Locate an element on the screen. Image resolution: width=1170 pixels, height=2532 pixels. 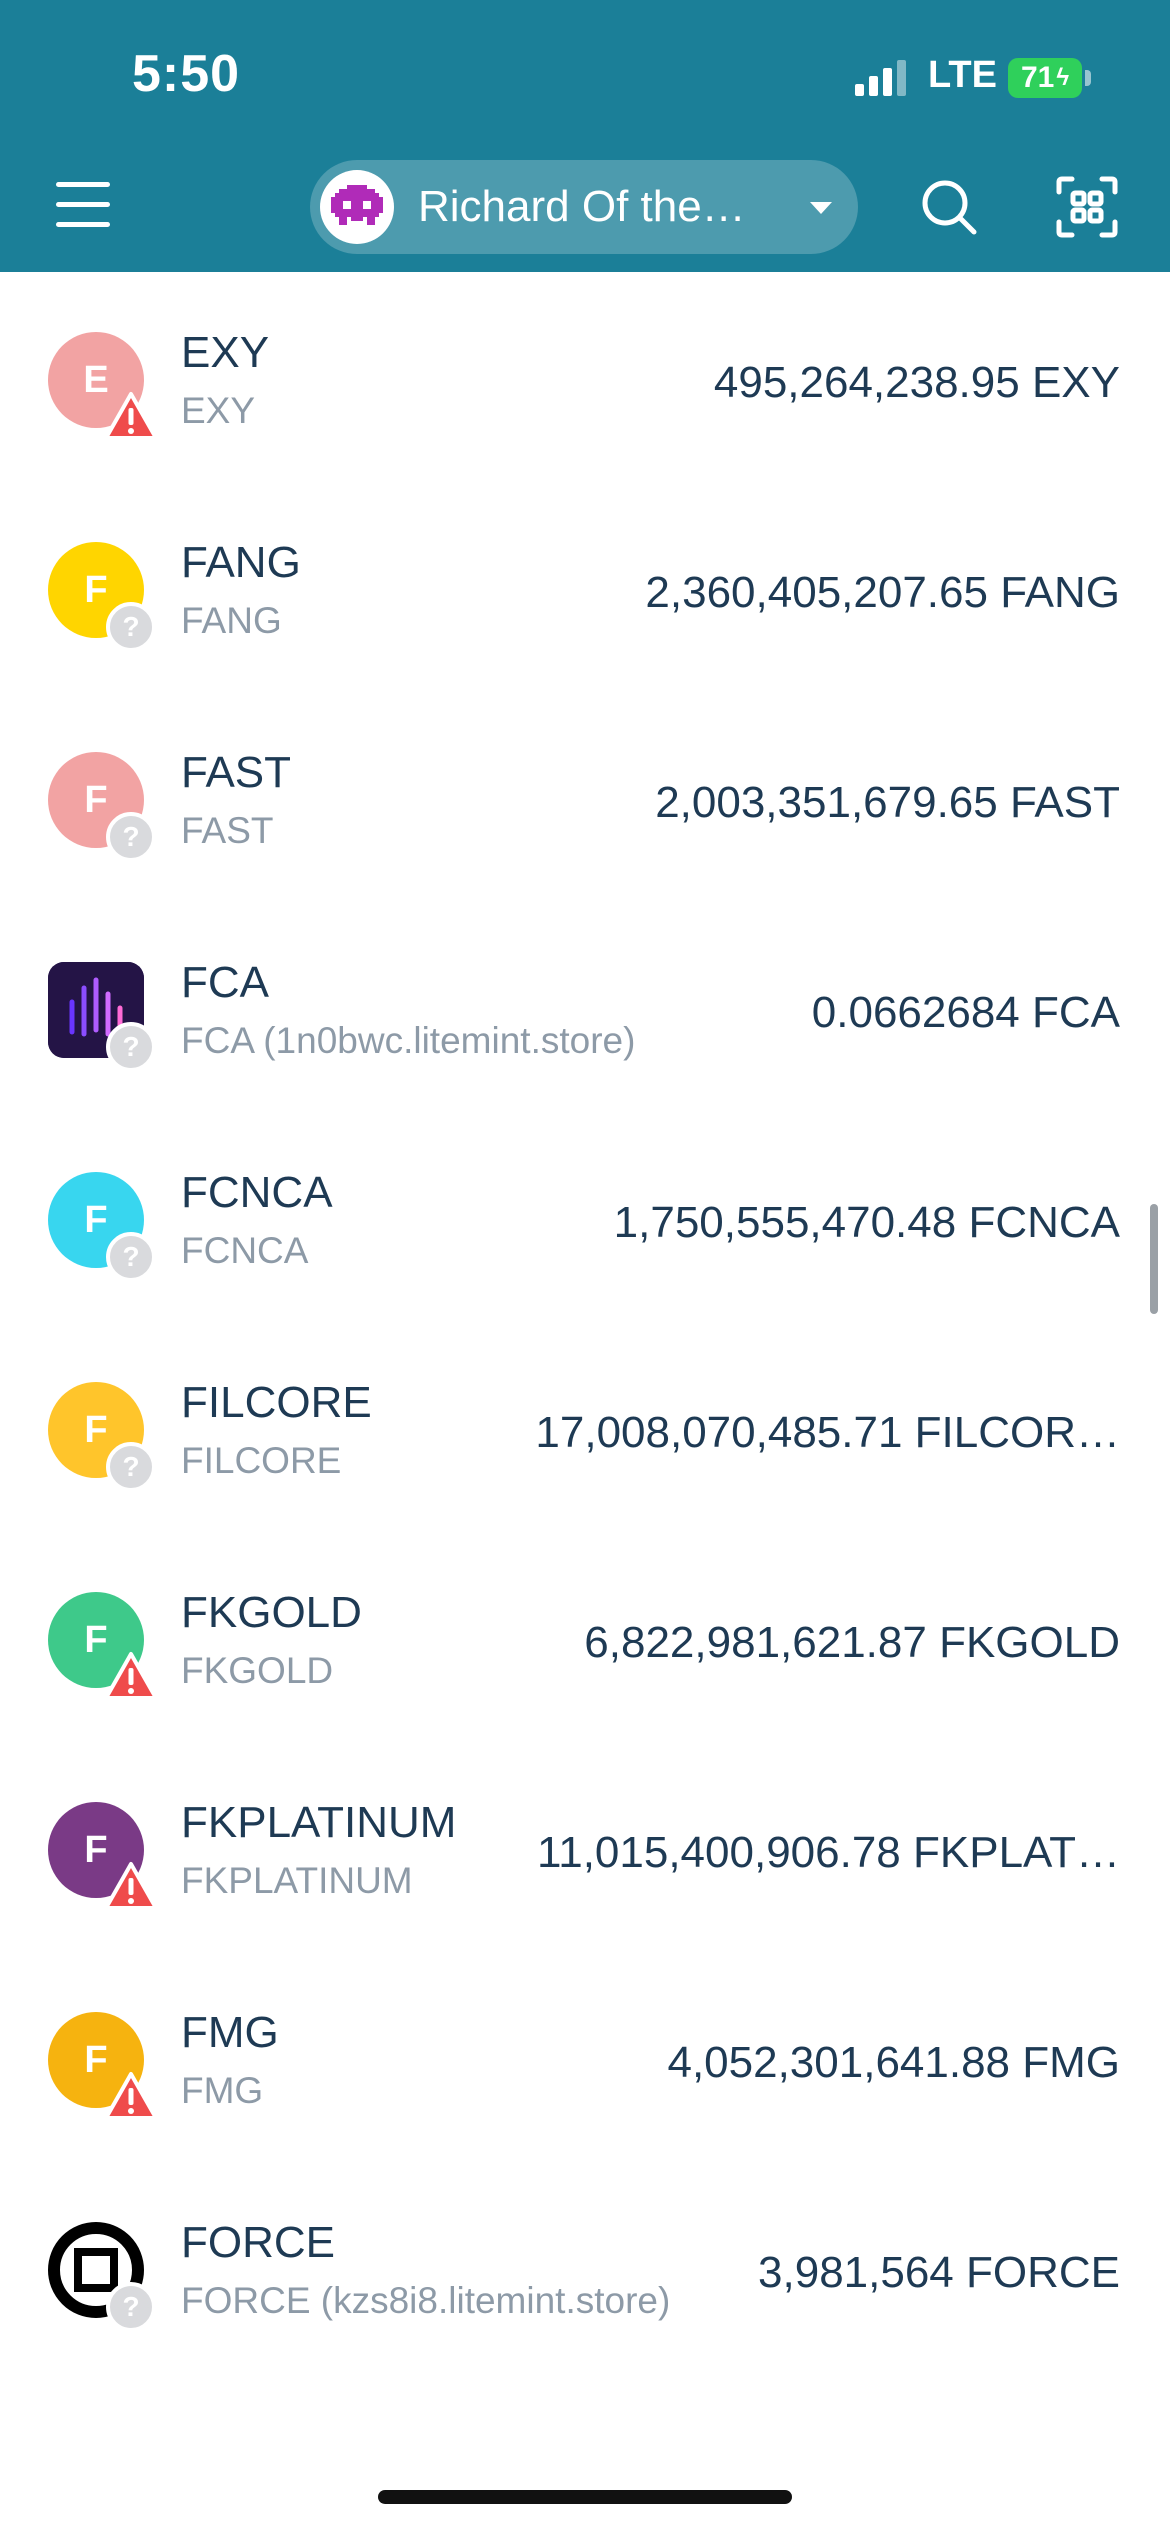
asset-issuer: FKPLATINUM is located at coordinates (297, 1880).